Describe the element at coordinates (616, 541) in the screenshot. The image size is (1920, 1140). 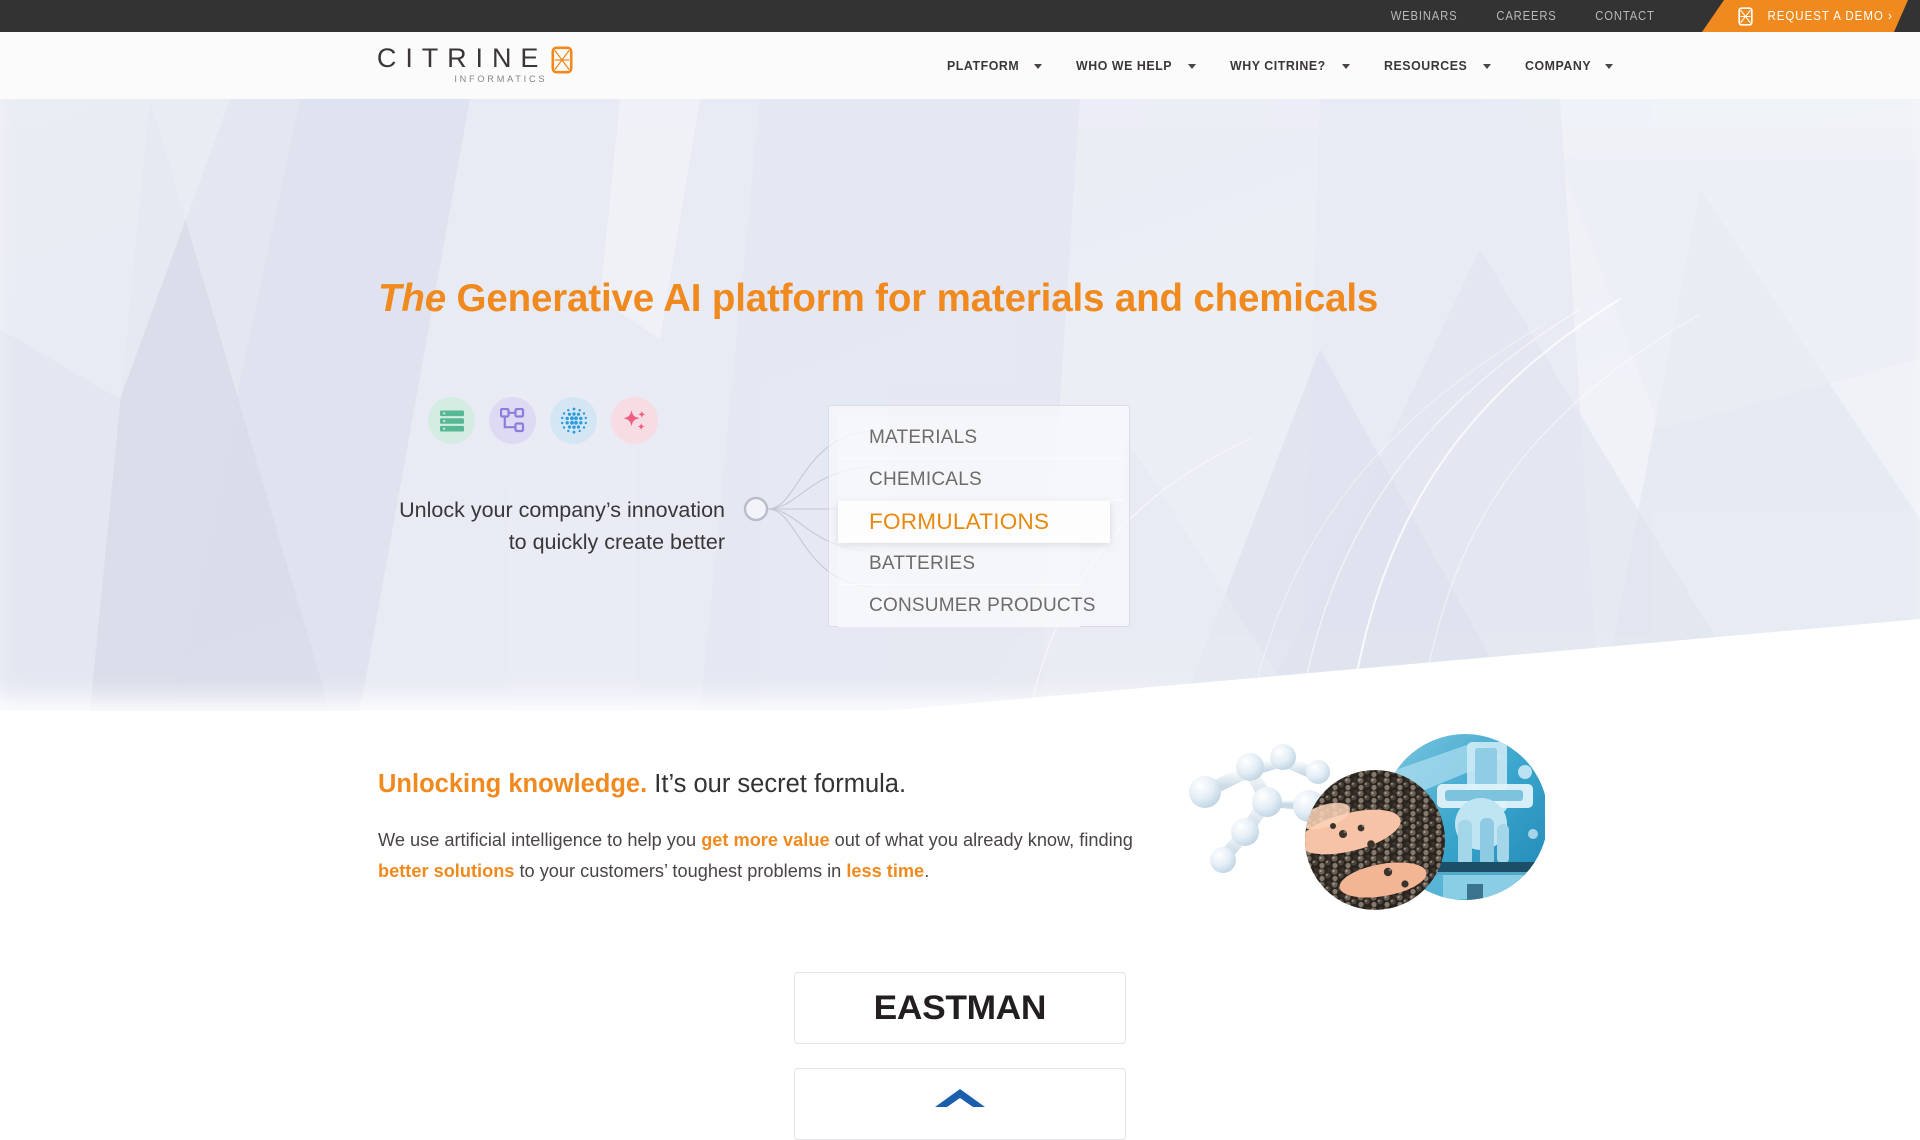
I see `hero-tagline-line2: to quickly create better` at that location.